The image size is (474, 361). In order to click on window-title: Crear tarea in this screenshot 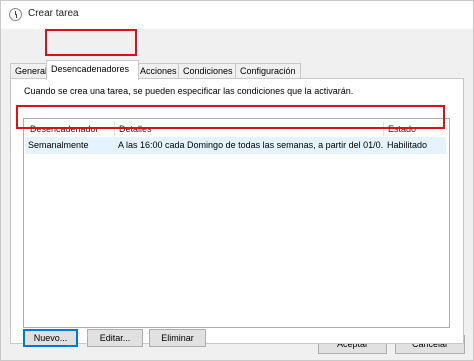, I will do `click(53, 13)`.